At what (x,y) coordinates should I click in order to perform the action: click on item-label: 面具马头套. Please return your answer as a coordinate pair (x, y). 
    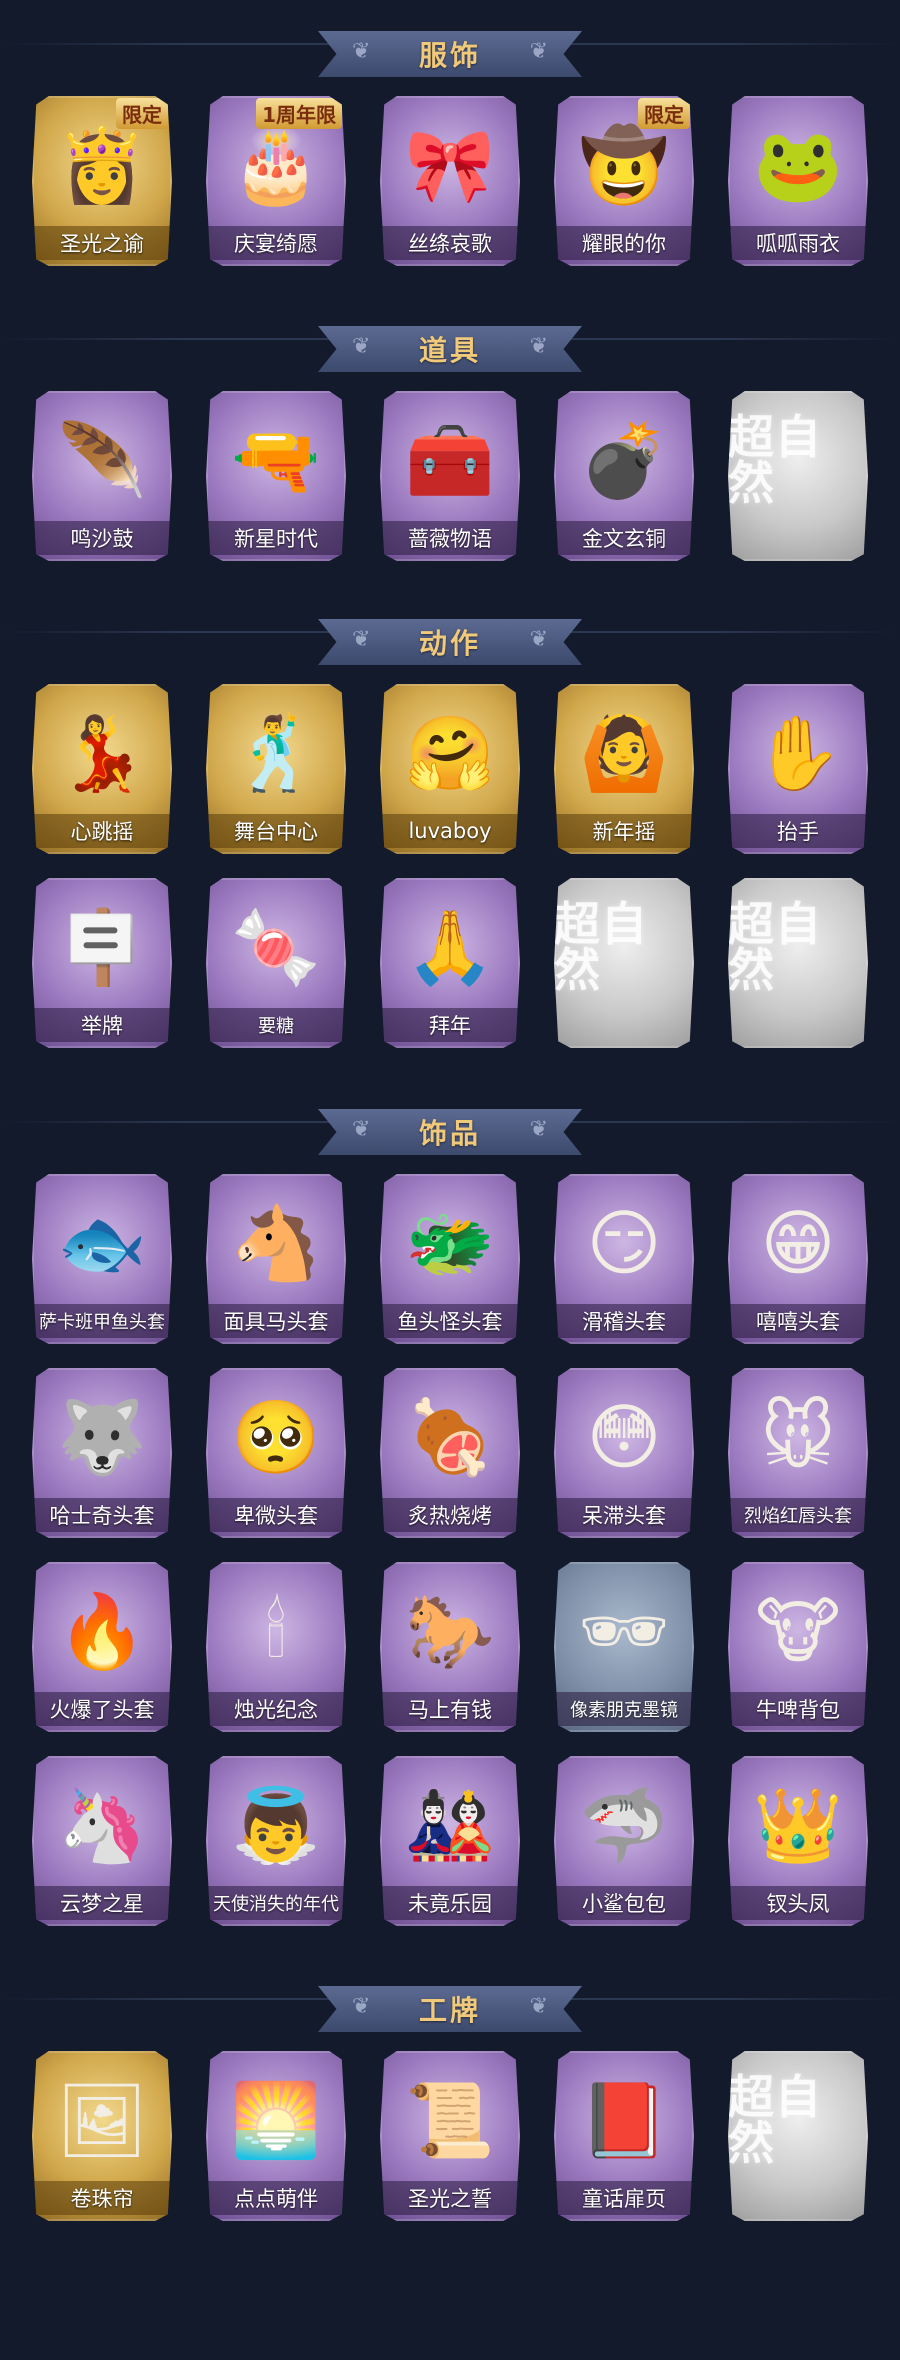
    Looking at the image, I should click on (276, 1322).